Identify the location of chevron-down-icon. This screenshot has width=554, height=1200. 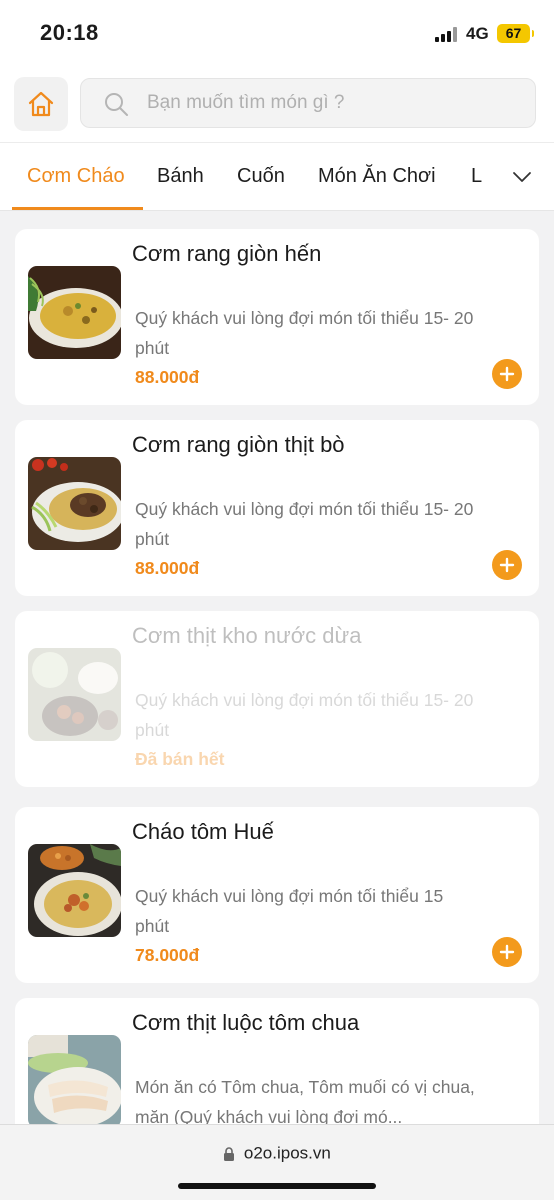
(522, 177).